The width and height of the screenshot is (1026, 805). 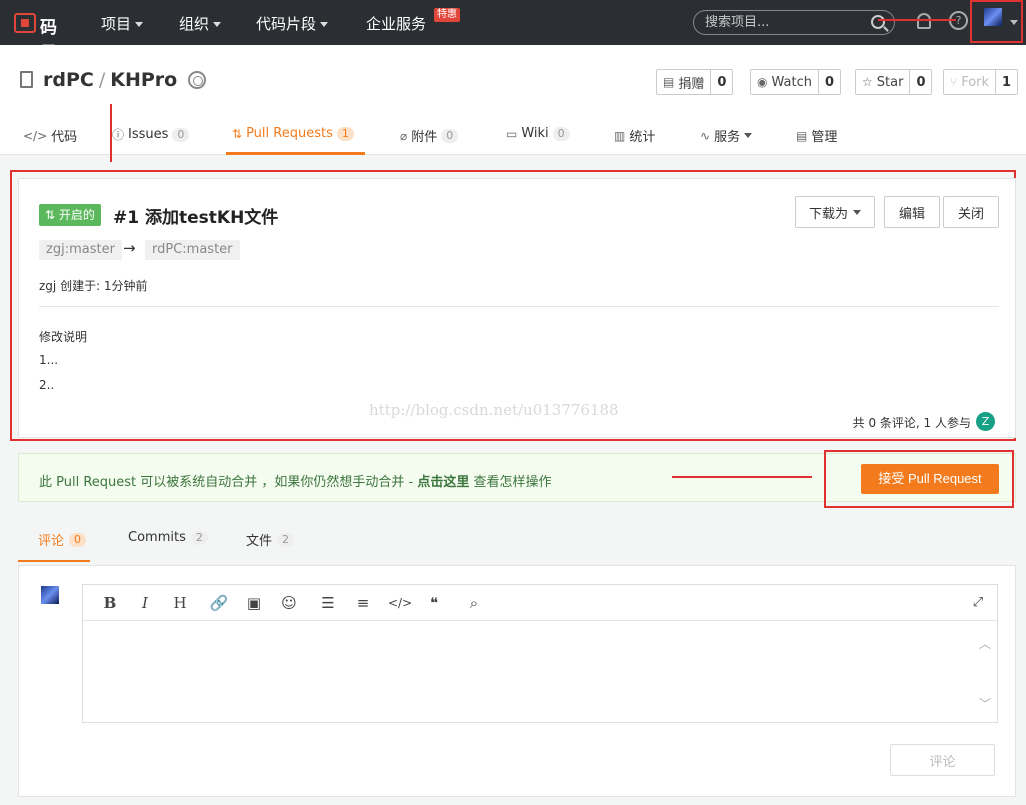 I want to click on repository-icon, so click(x=26, y=79).